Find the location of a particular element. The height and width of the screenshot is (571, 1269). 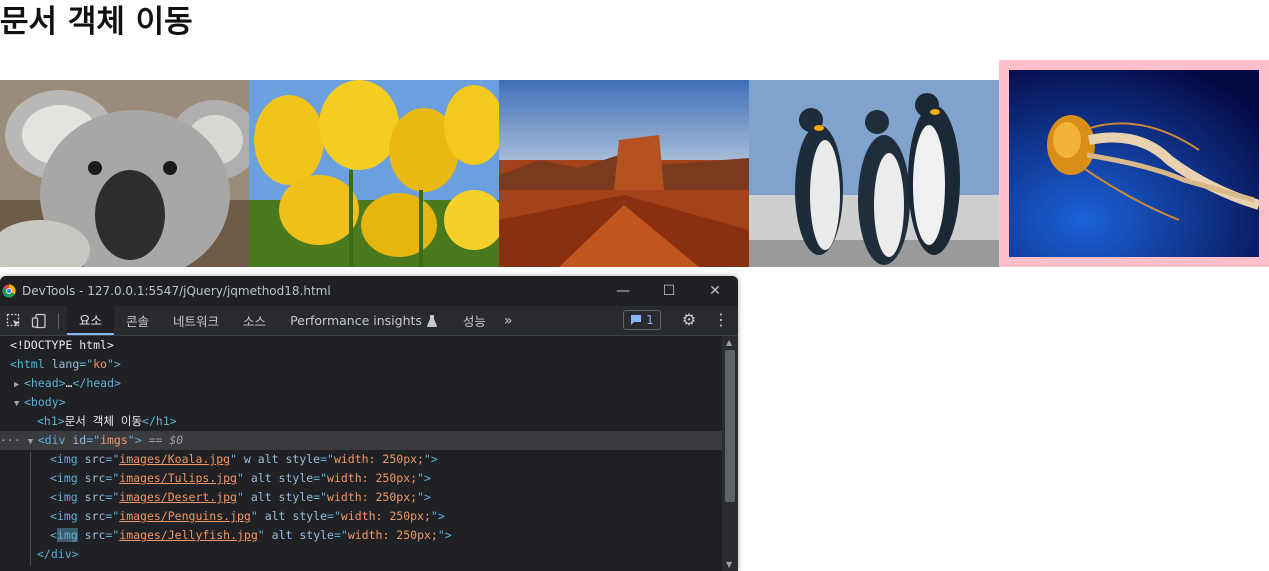

more-options-icon: ⋮ is located at coordinates (721, 320).